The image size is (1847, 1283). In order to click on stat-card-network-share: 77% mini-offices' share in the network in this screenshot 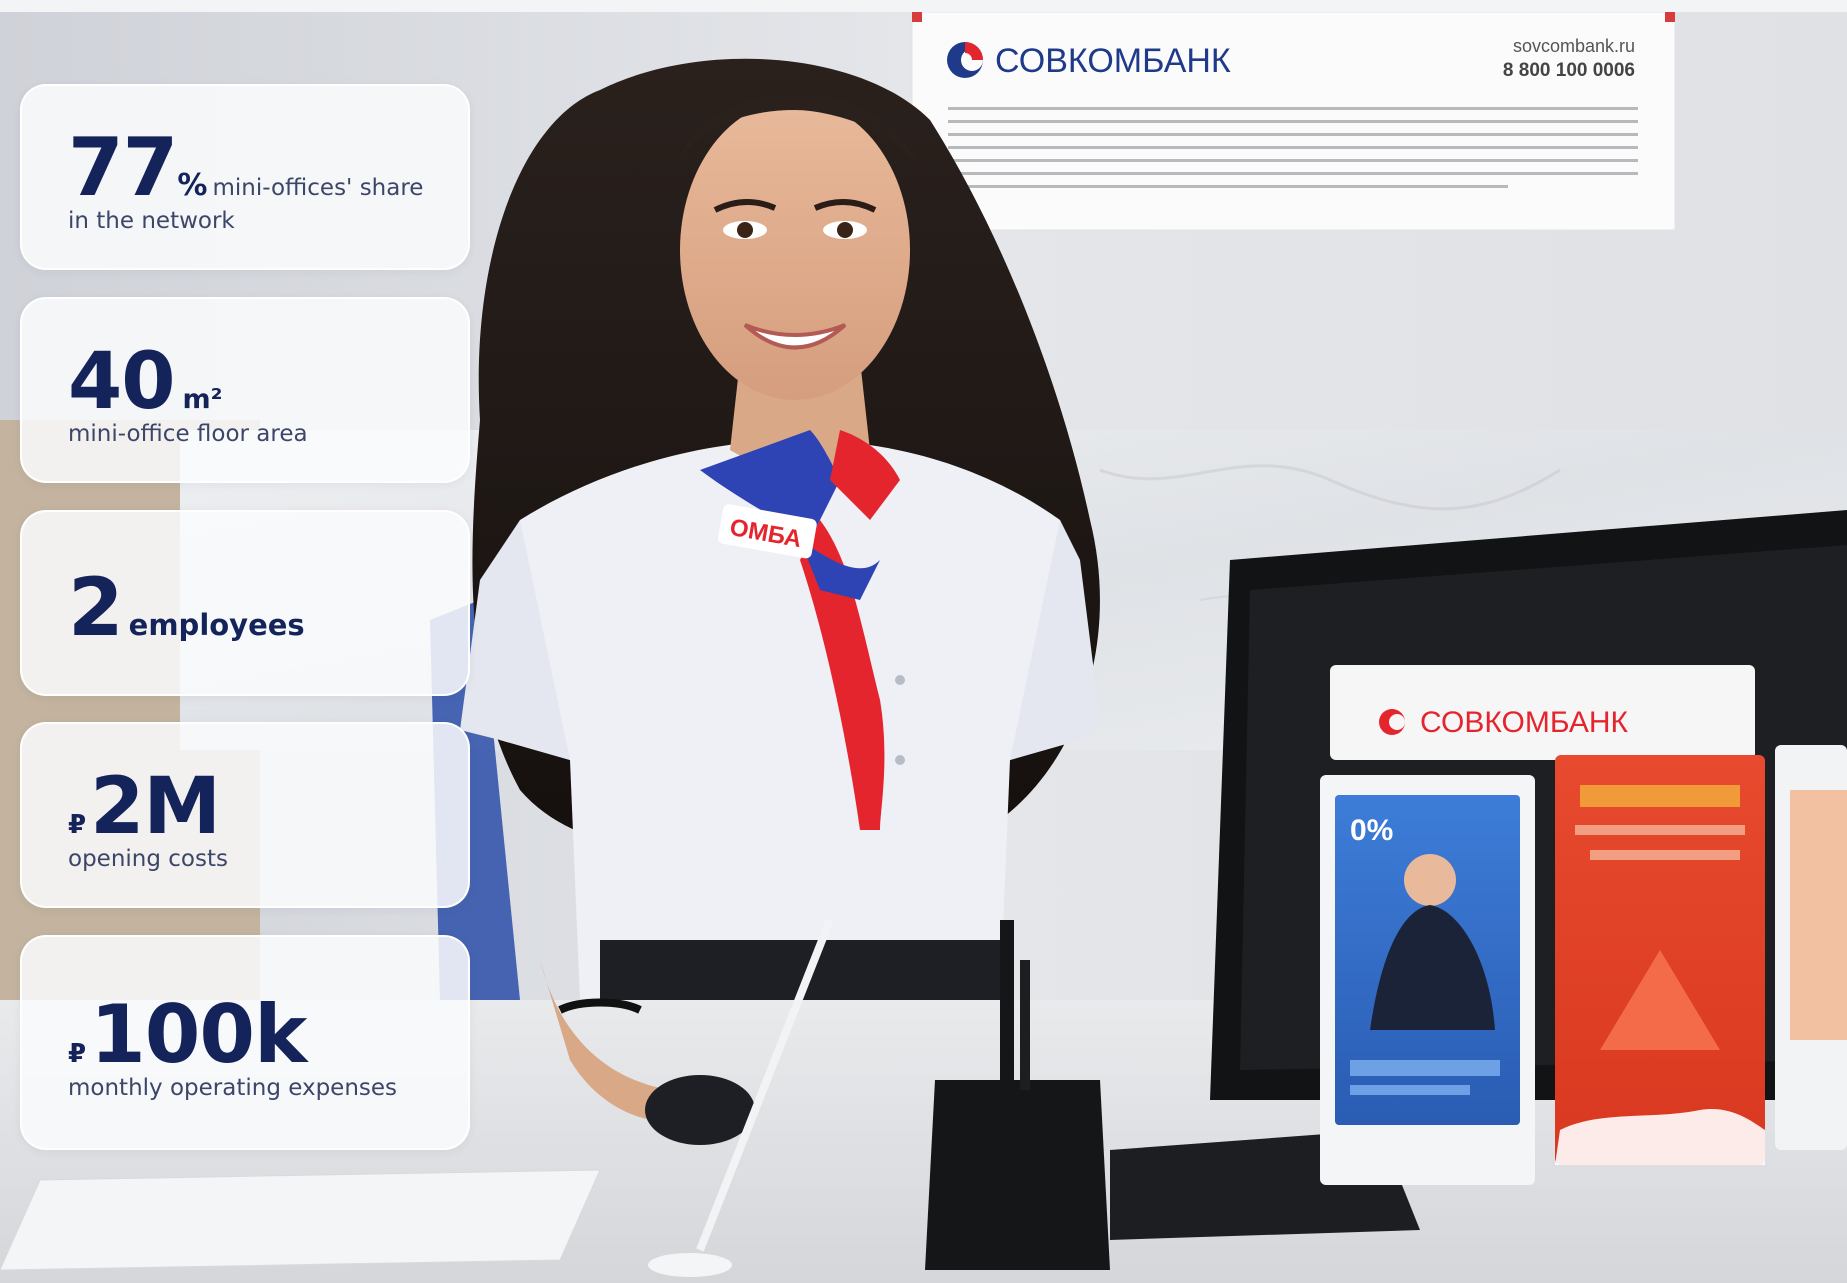, I will do `click(245, 177)`.